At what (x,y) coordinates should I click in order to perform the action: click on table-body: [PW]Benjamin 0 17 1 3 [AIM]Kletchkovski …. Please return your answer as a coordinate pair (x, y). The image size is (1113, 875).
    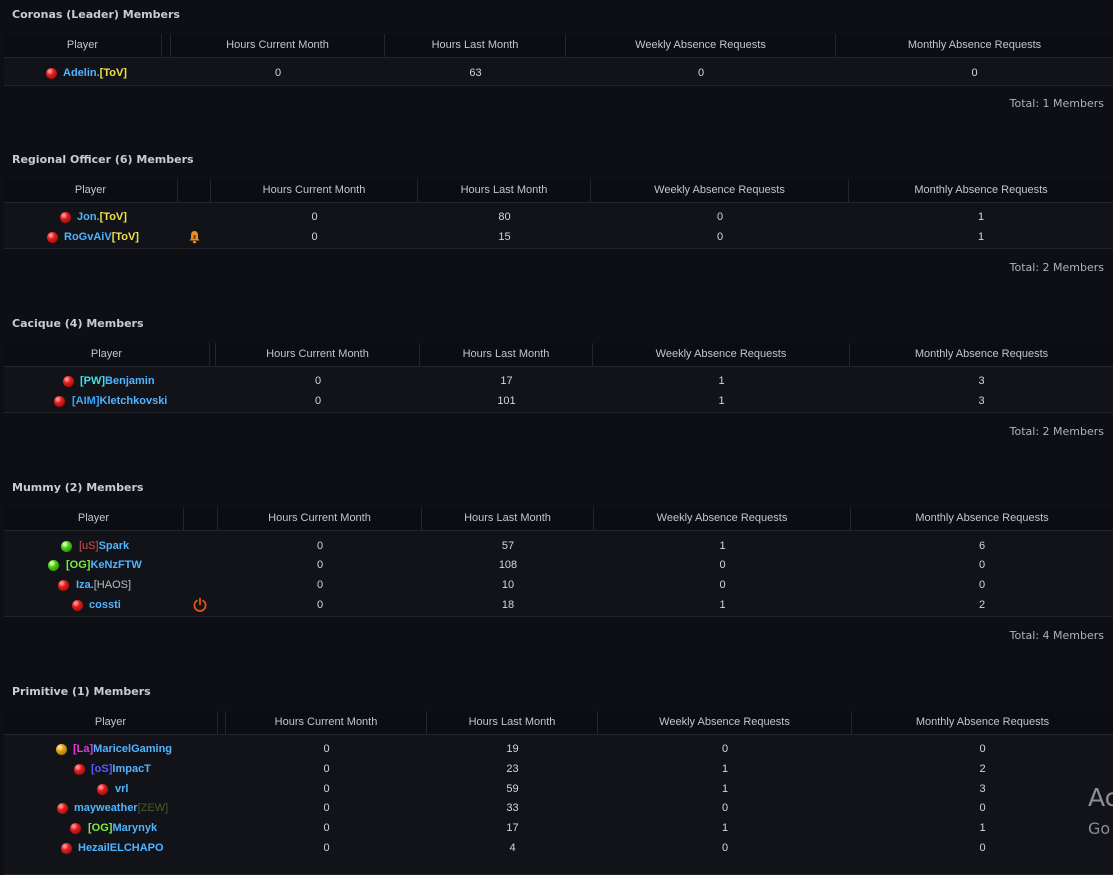
    Looking at the image, I should click on (558, 391).